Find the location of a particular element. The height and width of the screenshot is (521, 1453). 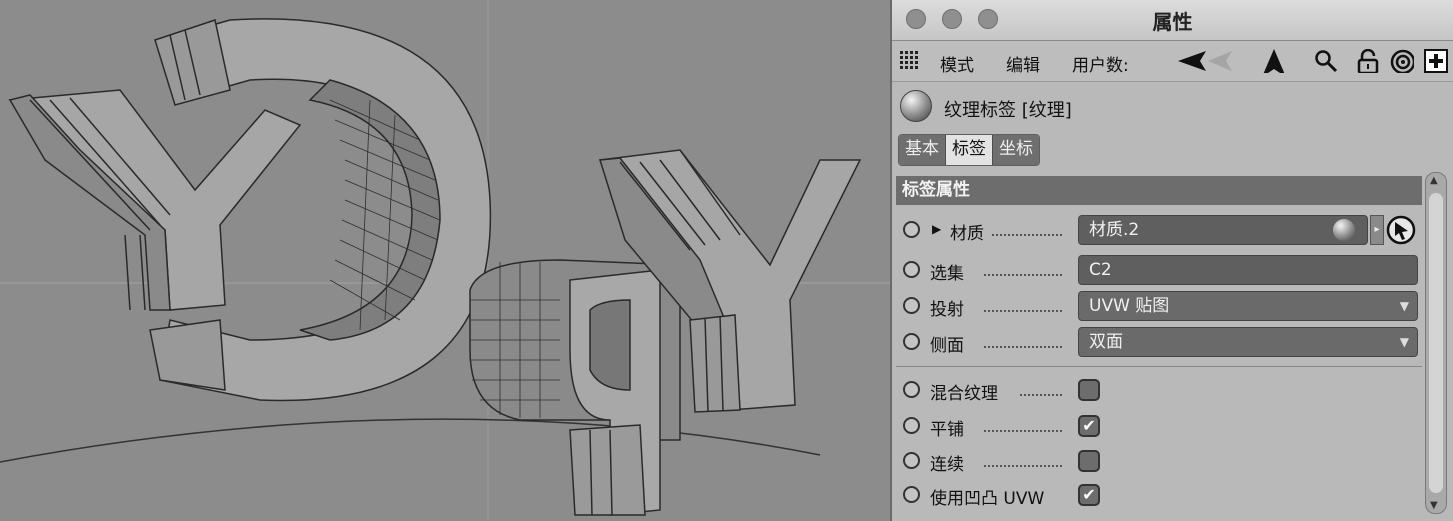

material-ball-icon is located at coordinates (1344, 230).